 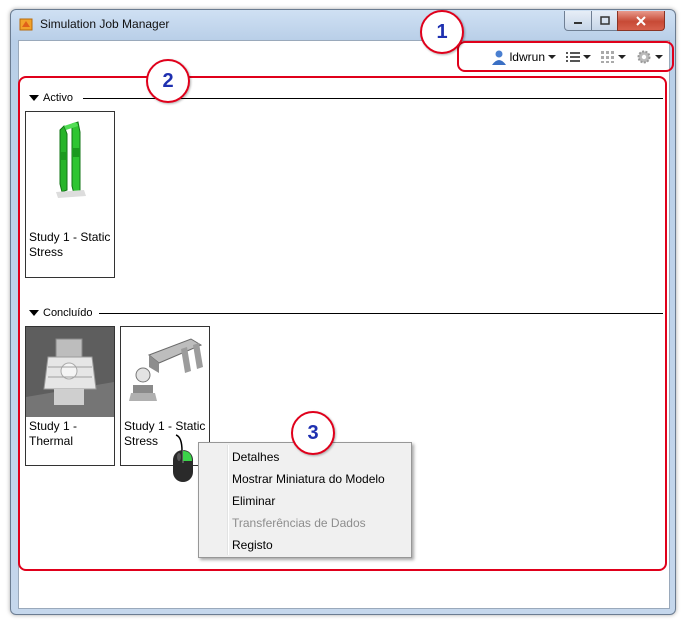 I want to click on minimize-icon, so click(x=578, y=22).